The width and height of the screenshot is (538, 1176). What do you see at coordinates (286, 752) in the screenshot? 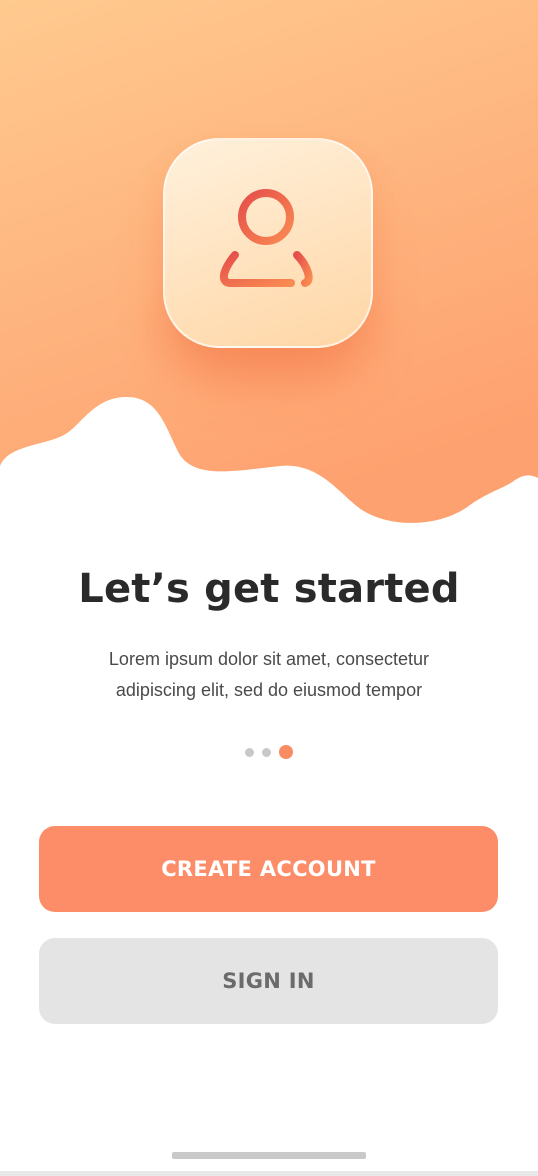
I see `pagination-dot-3-active` at bounding box center [286, 752].